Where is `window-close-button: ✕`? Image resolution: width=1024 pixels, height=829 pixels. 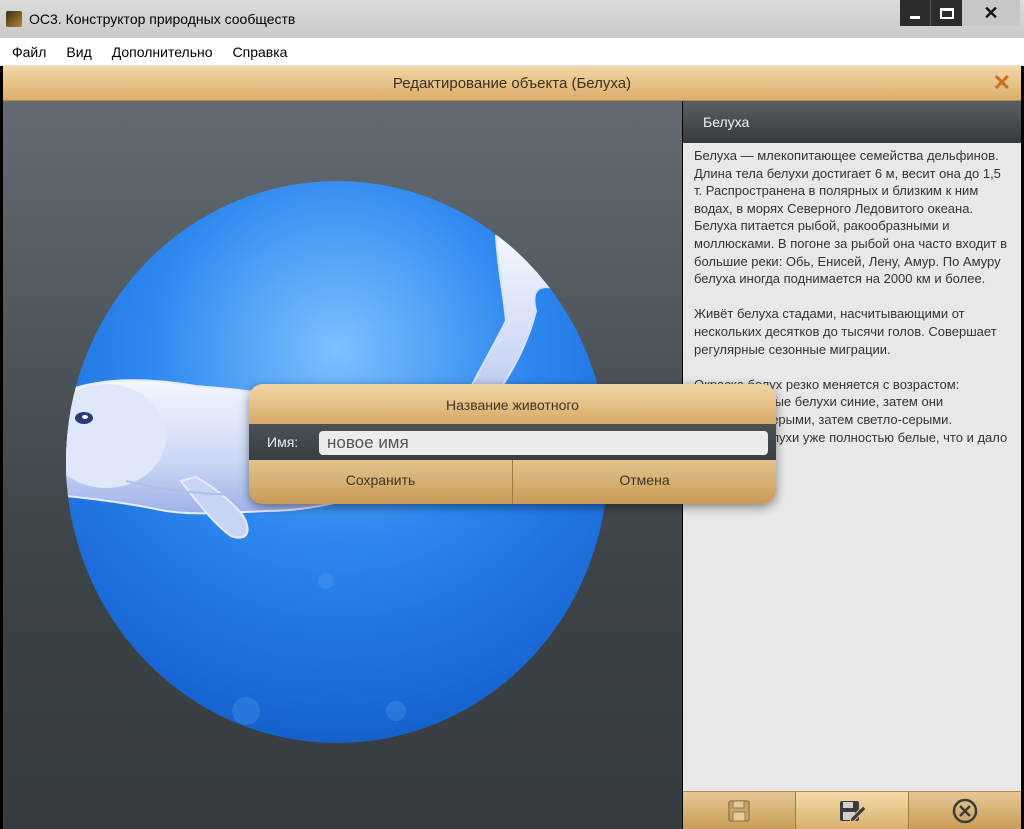 window-close-button: ✕ is located at coordinates (991, 13).